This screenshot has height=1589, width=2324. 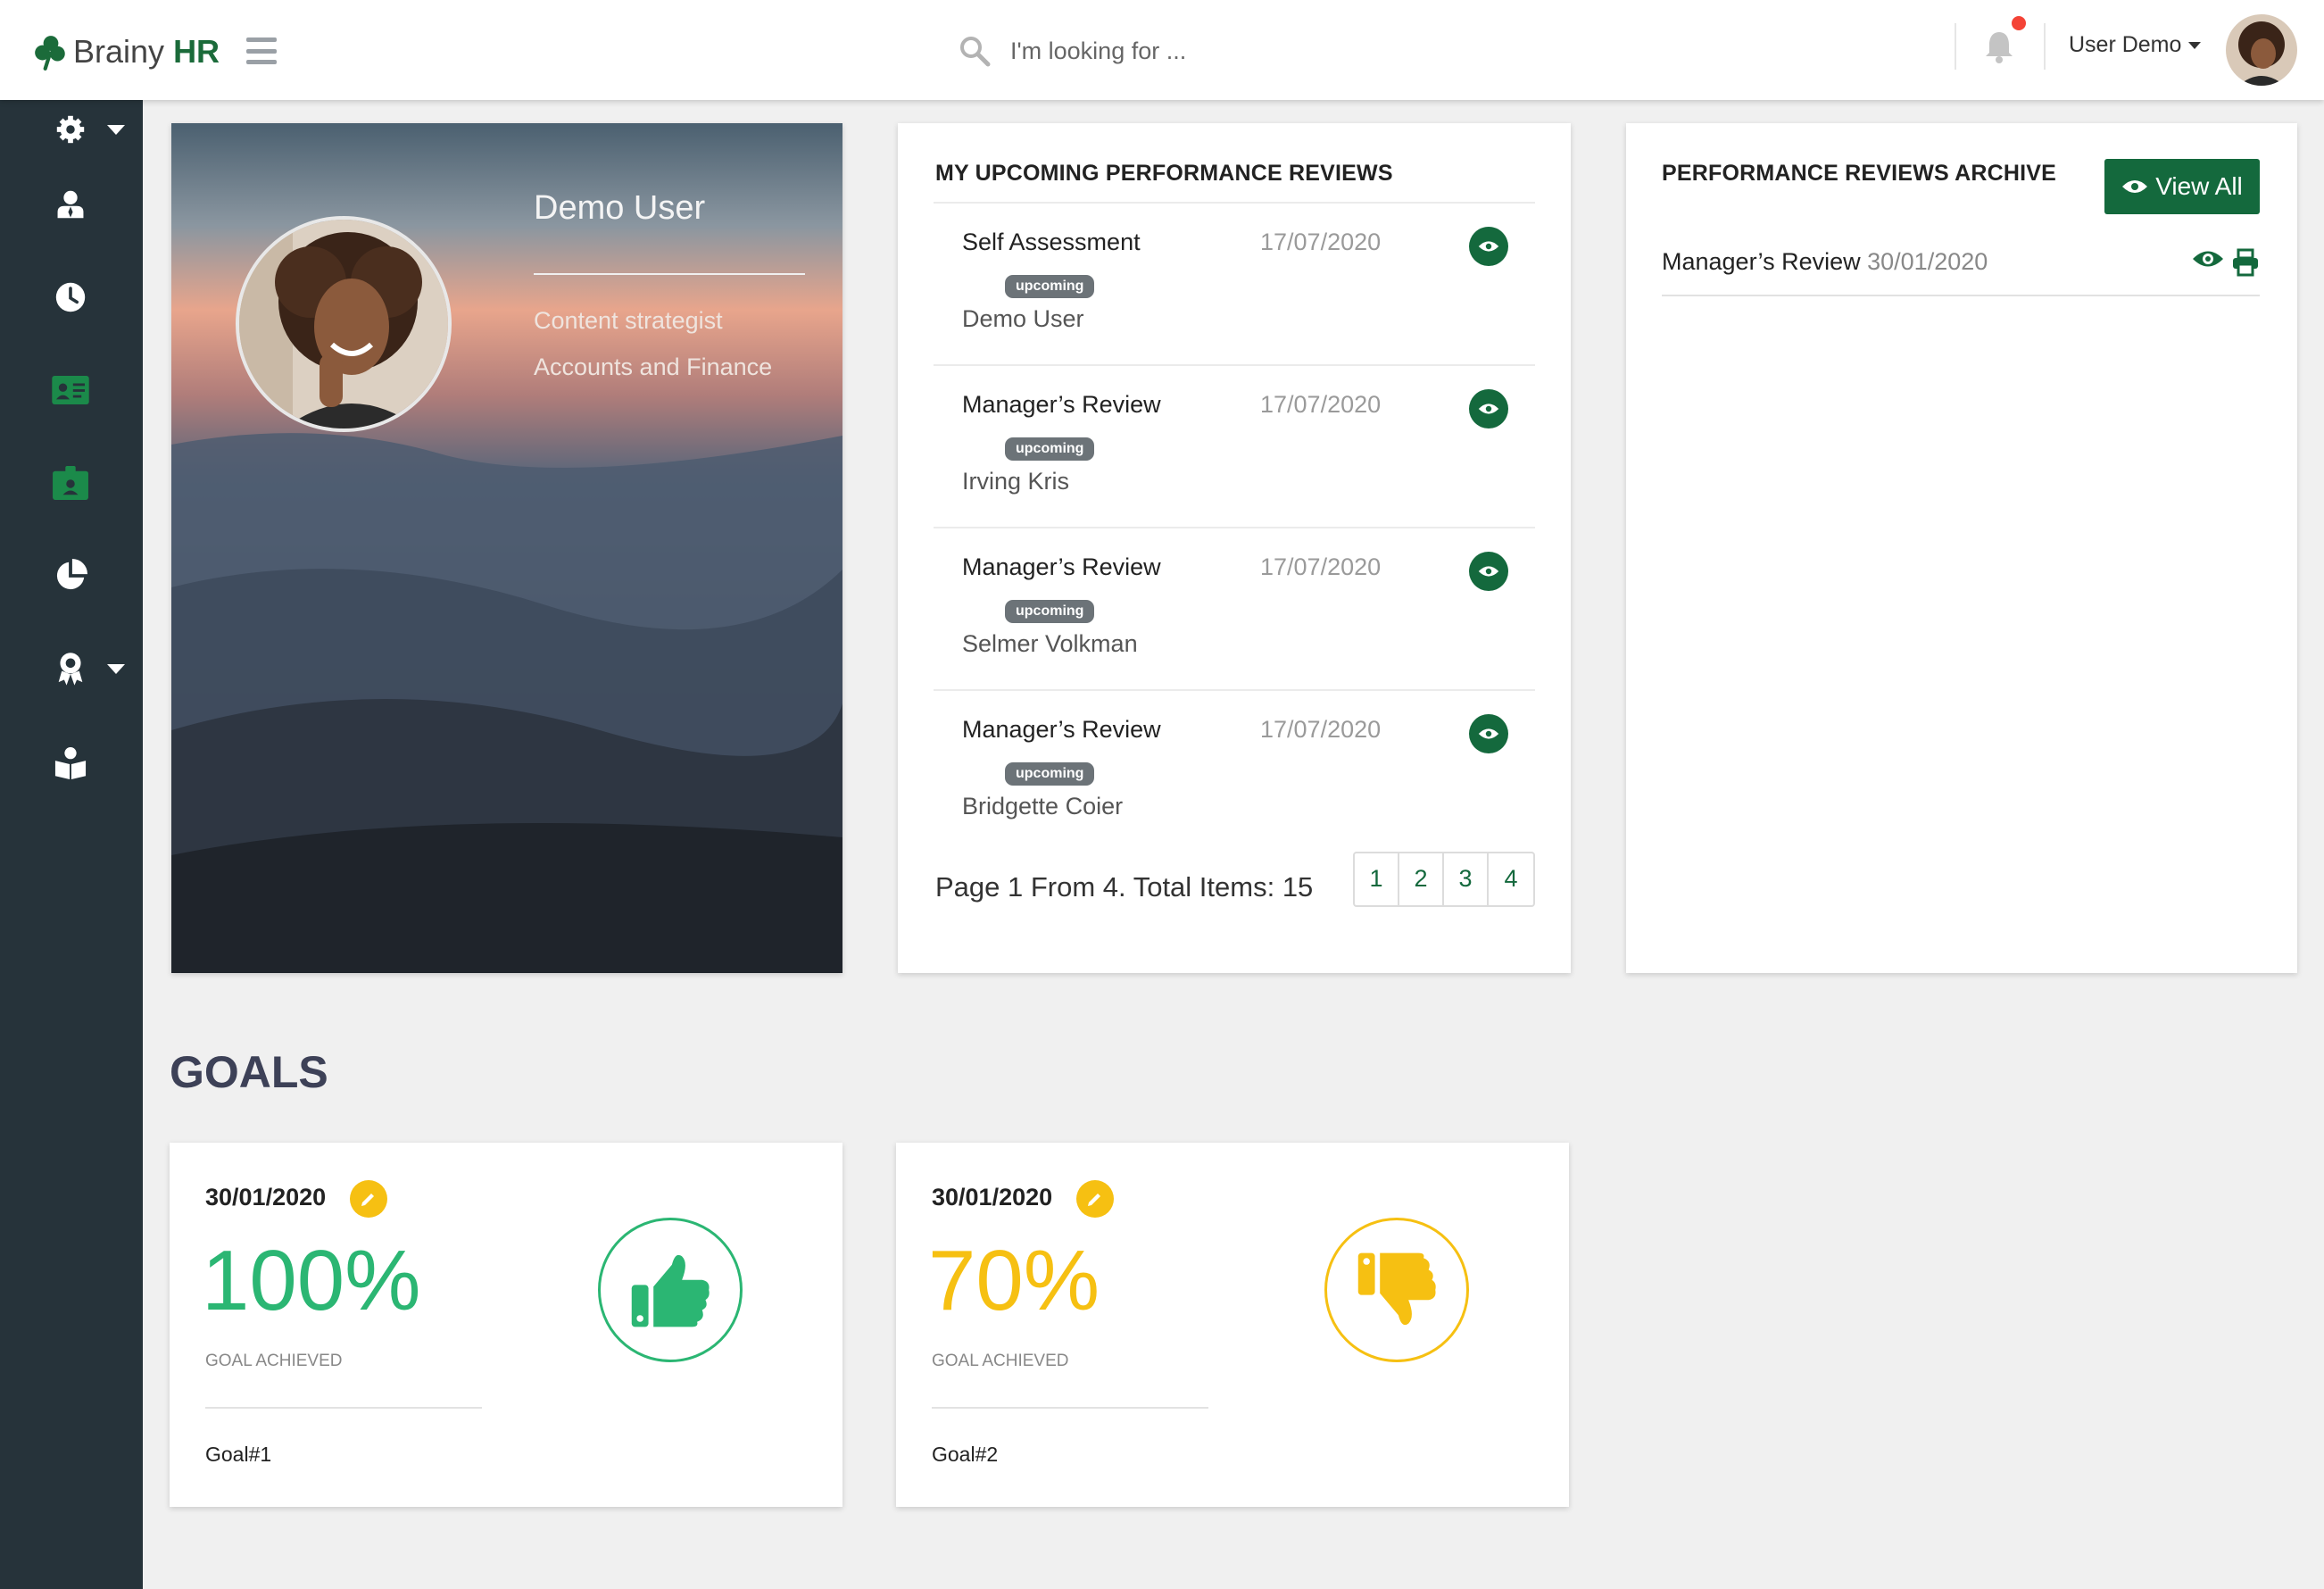 What do you see at coordinates (71, 844) in the screenshot?
I see `sidebar` at bounding box center [71, 844].